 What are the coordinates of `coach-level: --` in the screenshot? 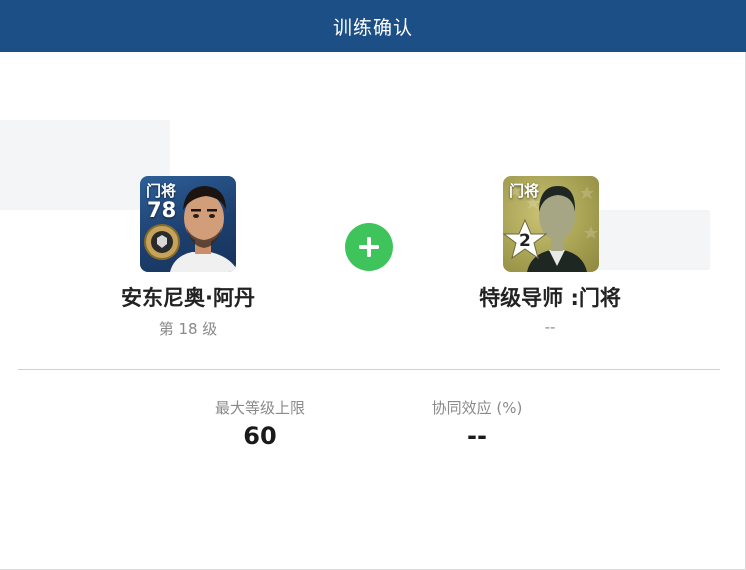 It's located at (550, 327).